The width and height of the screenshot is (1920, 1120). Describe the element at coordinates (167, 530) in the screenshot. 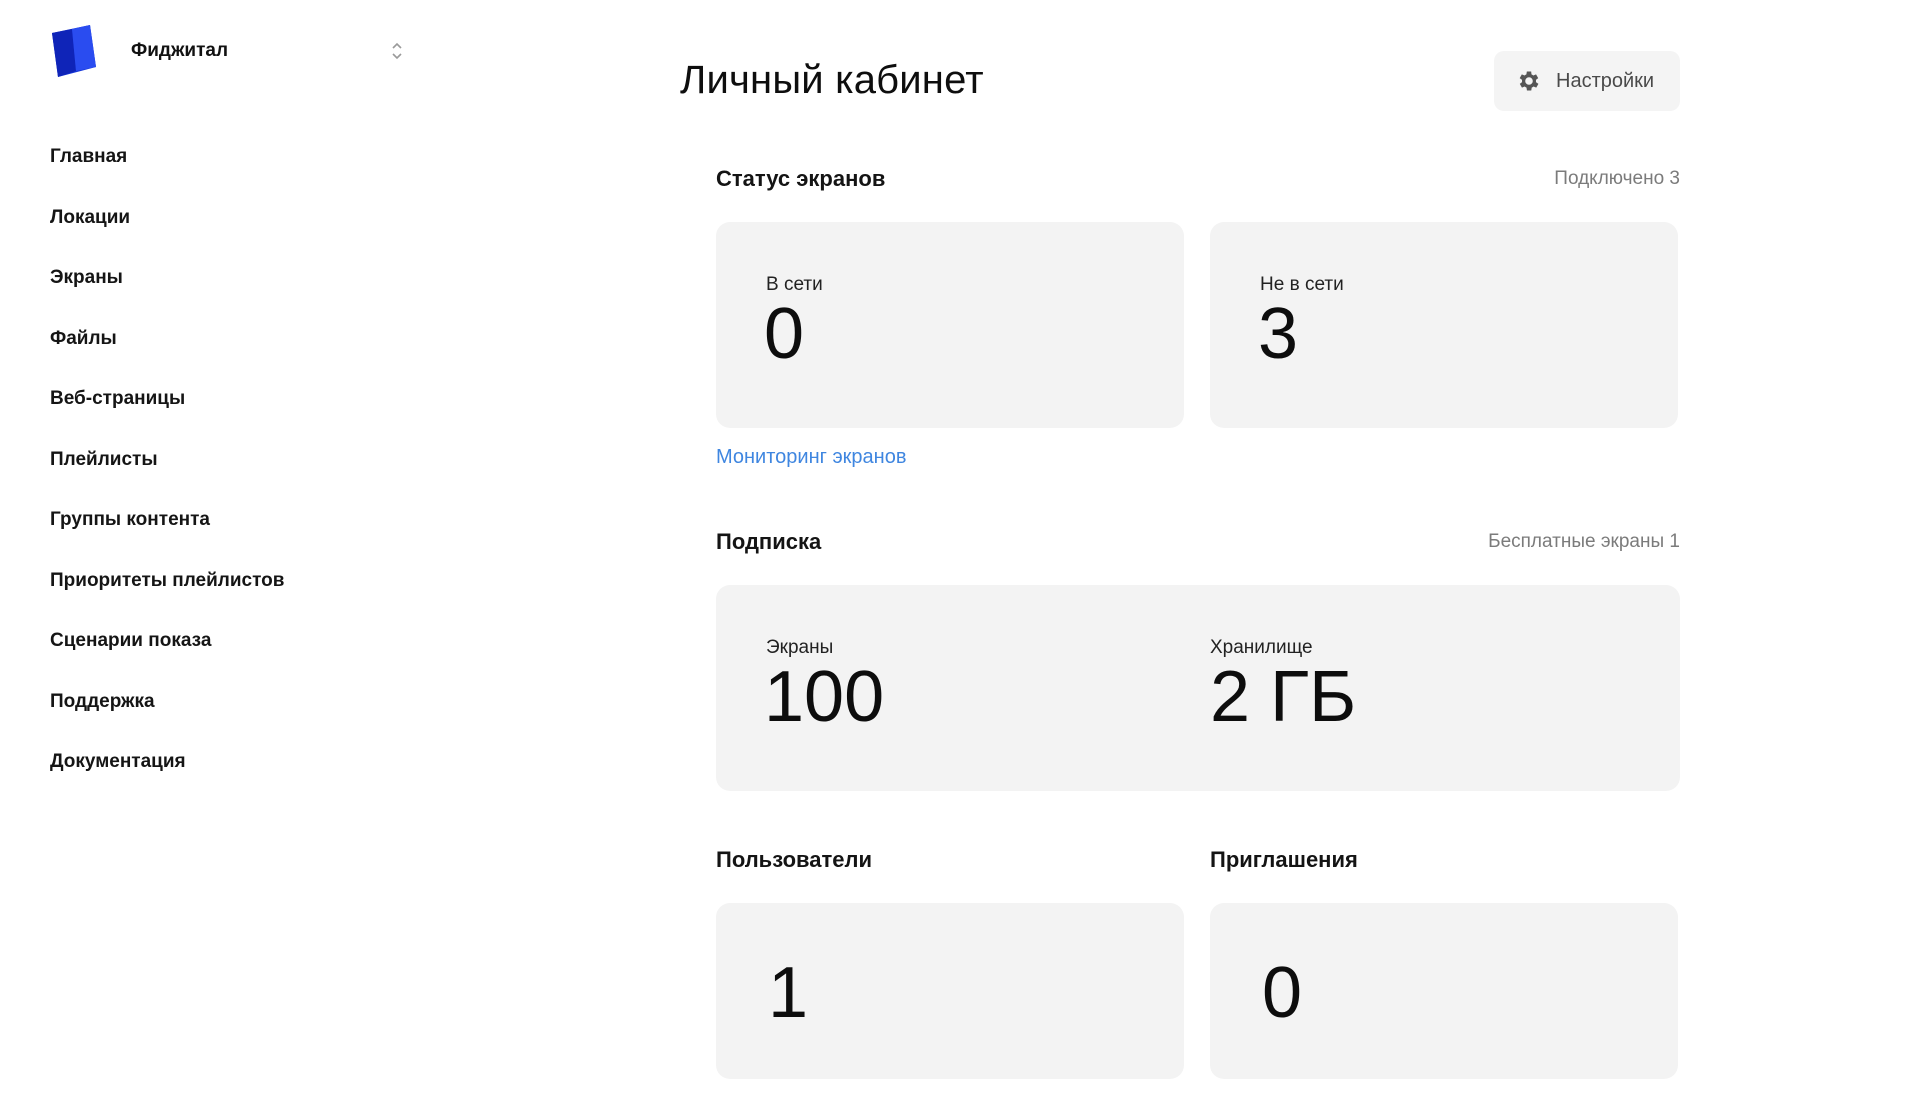

I see `sidebar-item-content-groups: Группы контента` at that location.